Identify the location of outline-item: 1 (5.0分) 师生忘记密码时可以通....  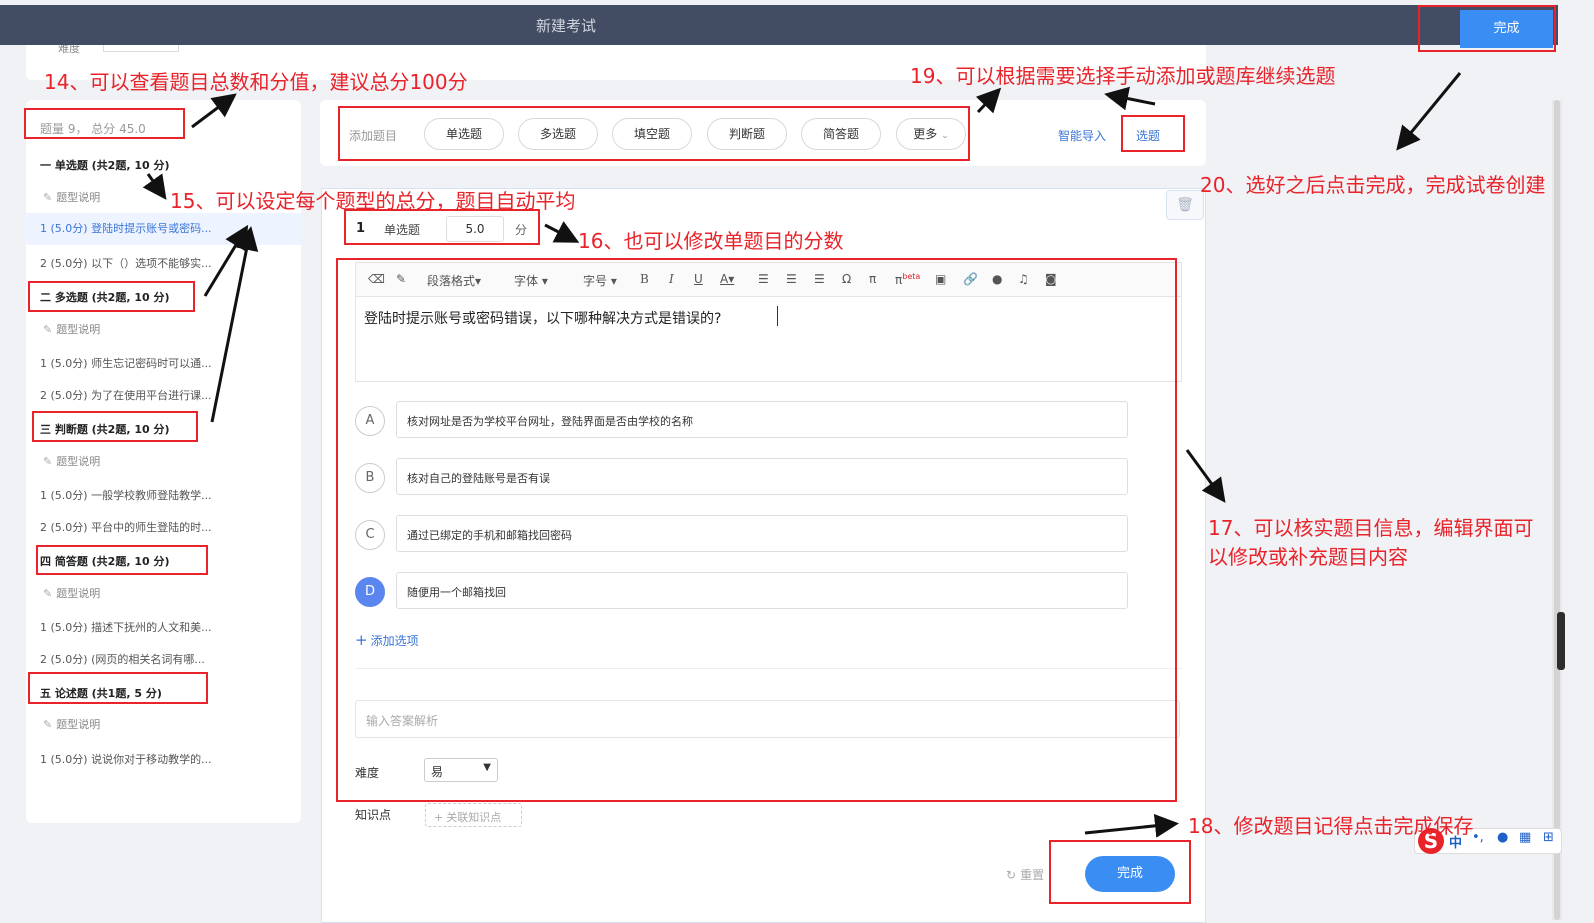
(126, 363).